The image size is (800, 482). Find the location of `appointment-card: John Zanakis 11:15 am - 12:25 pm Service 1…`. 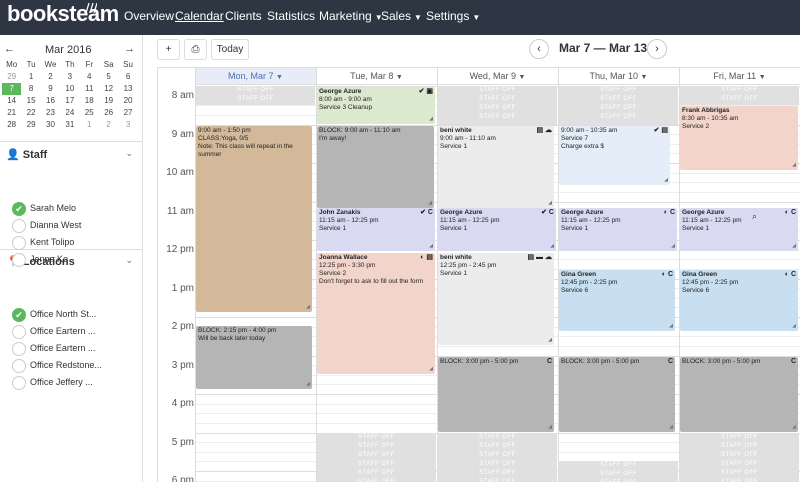

appointment-card: John Zanakis 11:15 am - 12:25 pm Service 1… is located at coordinates (376, 229).